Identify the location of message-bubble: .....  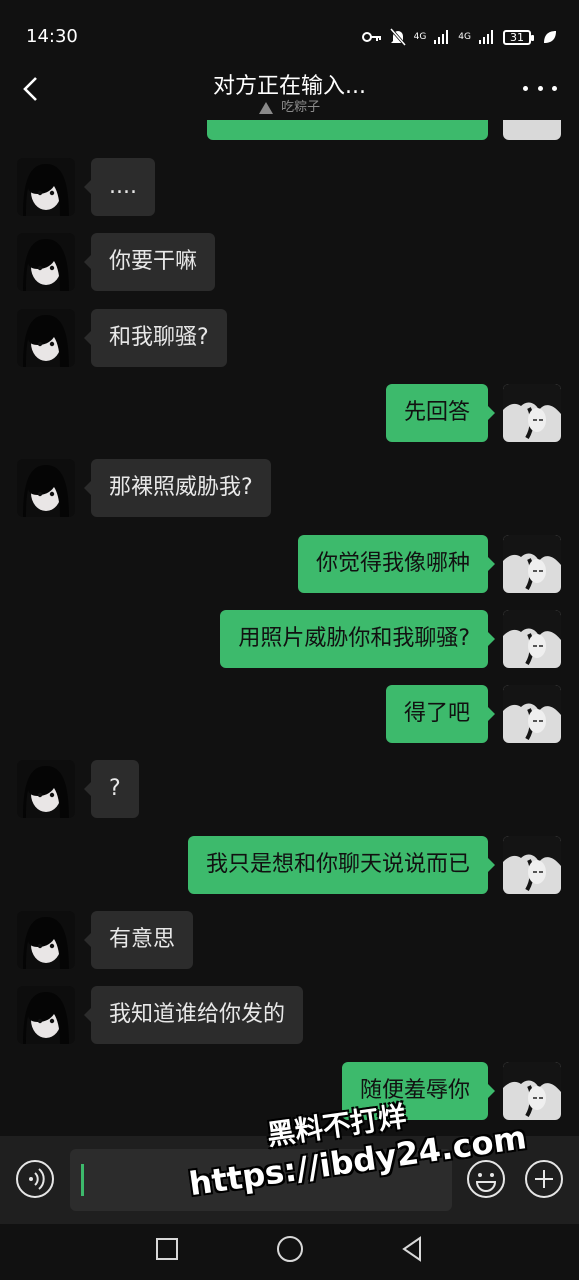
(119, 187).